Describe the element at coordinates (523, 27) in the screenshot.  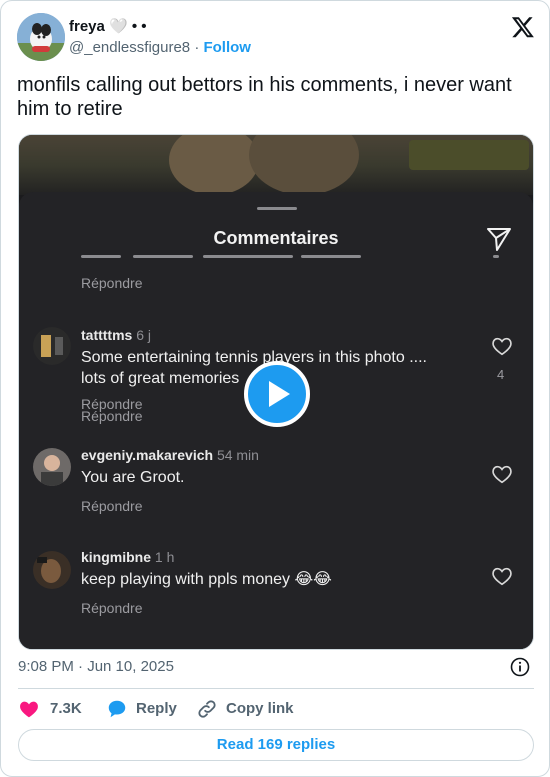
I see `x-logo-icon` at that location.